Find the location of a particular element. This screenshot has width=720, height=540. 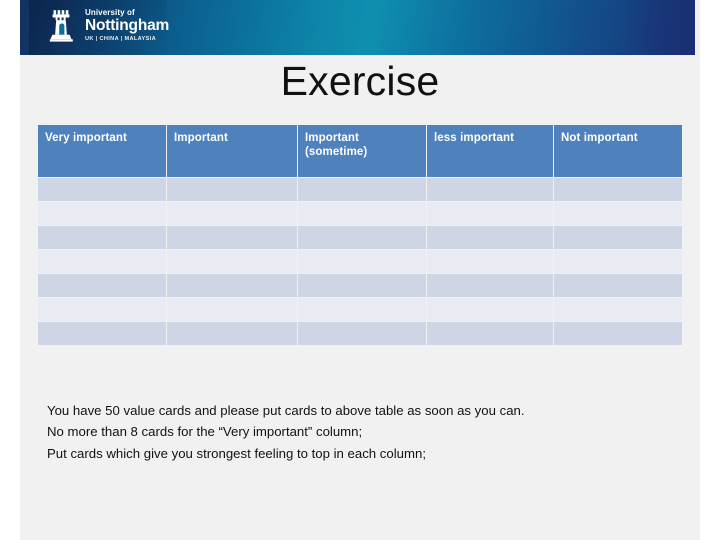

wordmark-university-line: University of is located at coordinates (110, 12).